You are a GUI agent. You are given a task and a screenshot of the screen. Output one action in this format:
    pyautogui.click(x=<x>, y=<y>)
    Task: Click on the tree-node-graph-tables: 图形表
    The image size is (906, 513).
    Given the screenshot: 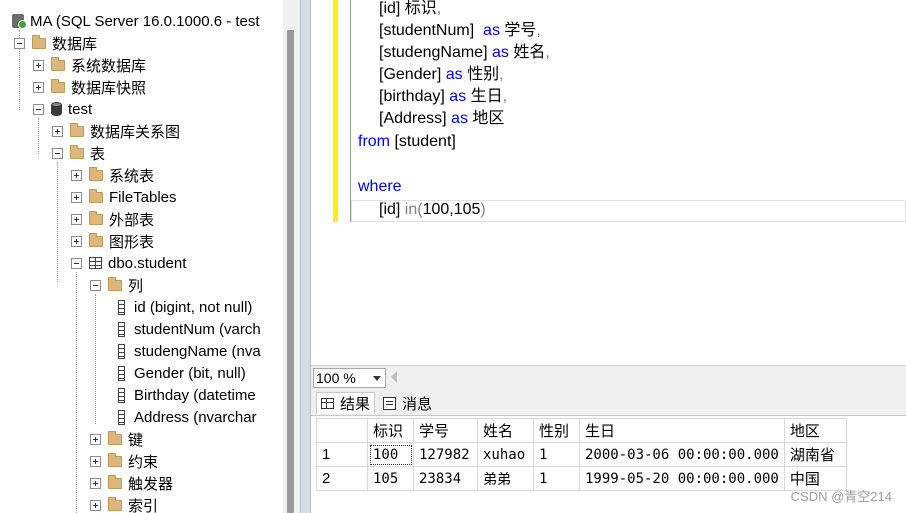 What is the action you would take?
    pyautogui.click(x=112, y=241)
    